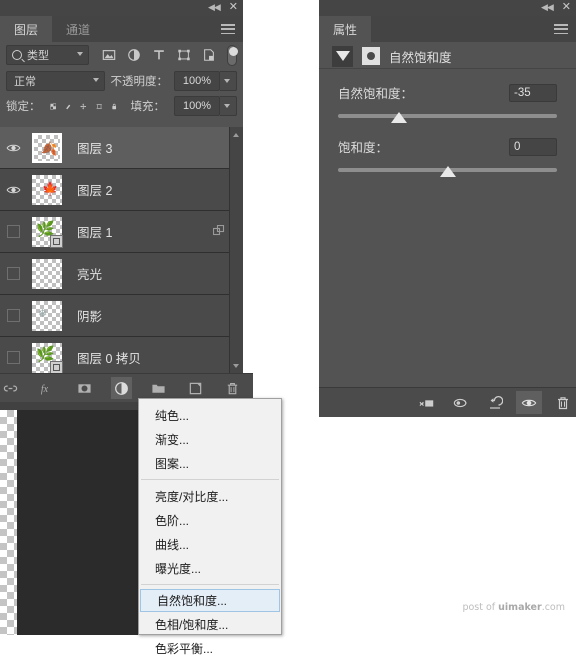  I want to click on layer-fx-button: fx, so click(47, 388).